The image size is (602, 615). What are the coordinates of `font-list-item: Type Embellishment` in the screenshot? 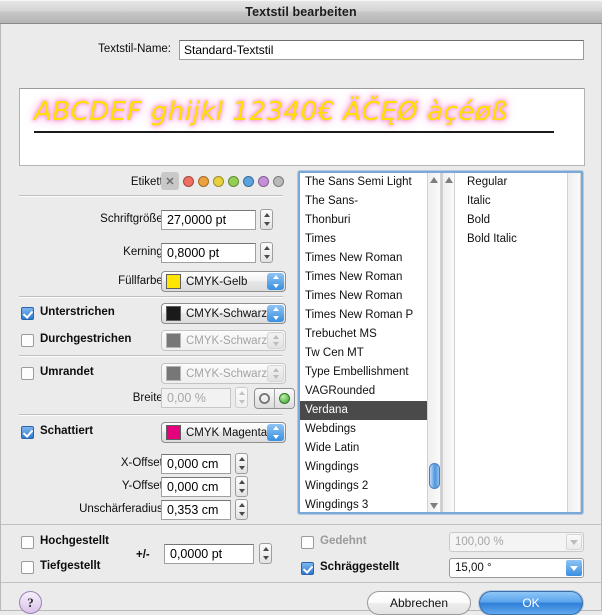 It's located at (370, 372).